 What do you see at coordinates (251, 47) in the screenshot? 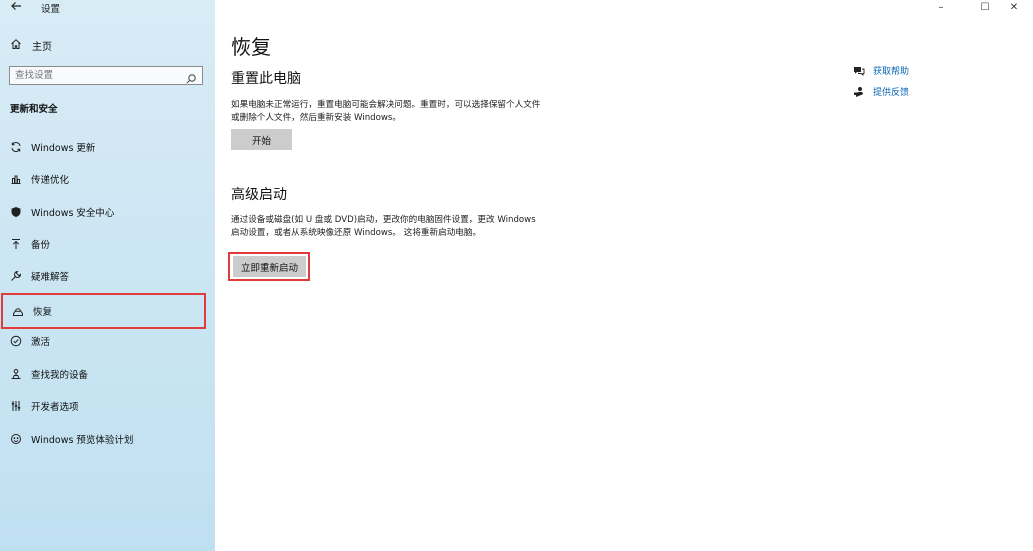
I see `page-title: 恢复` at bounding box center [251, 47].